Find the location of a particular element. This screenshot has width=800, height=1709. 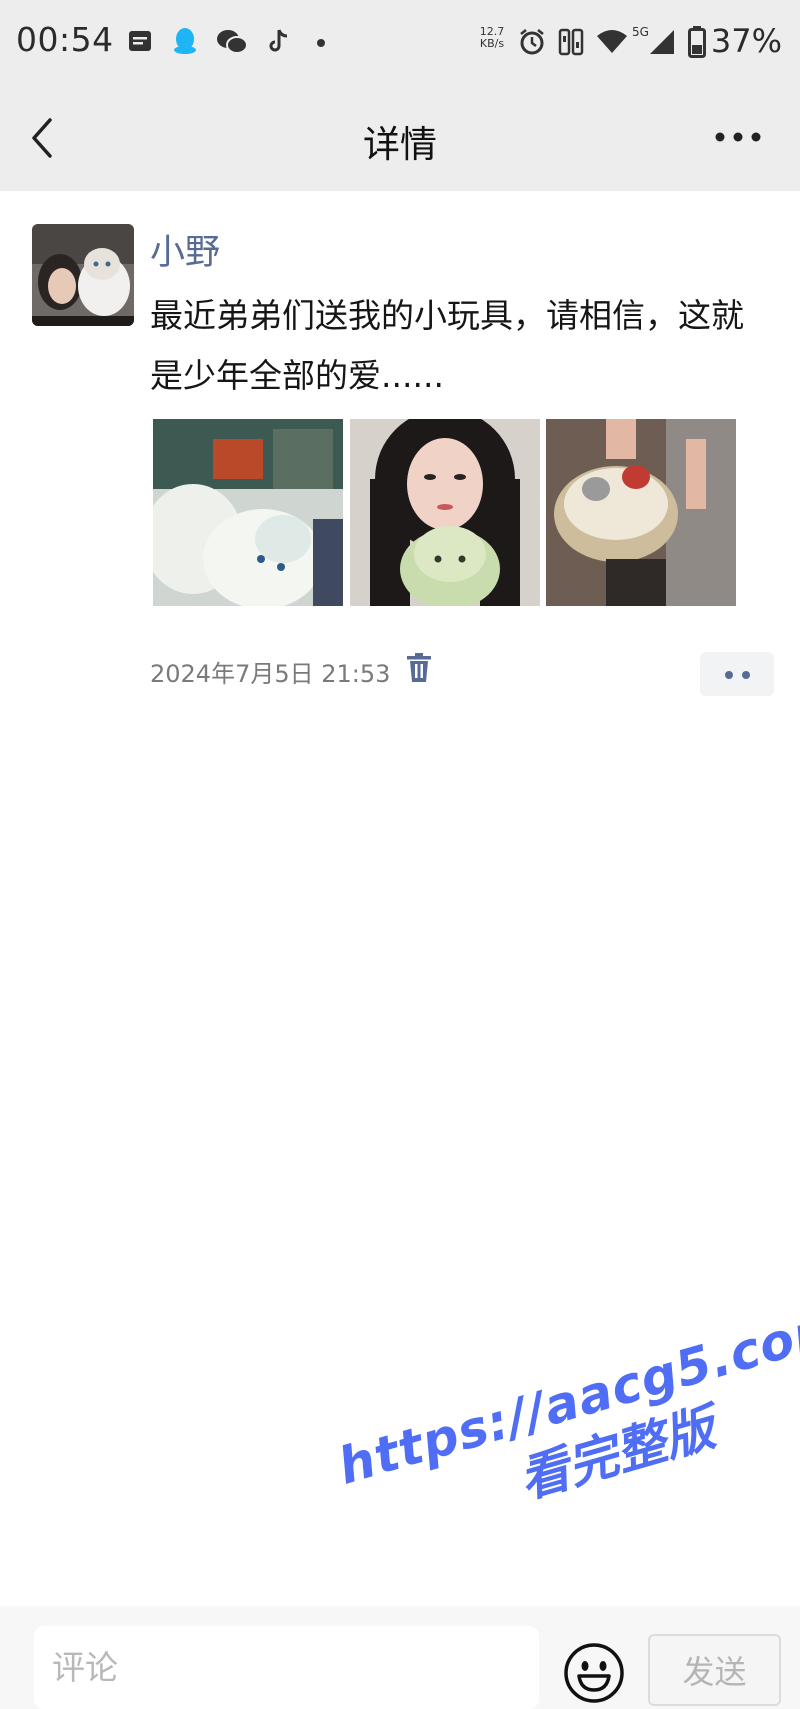

trash-icon is located at coordinates (419, 668).